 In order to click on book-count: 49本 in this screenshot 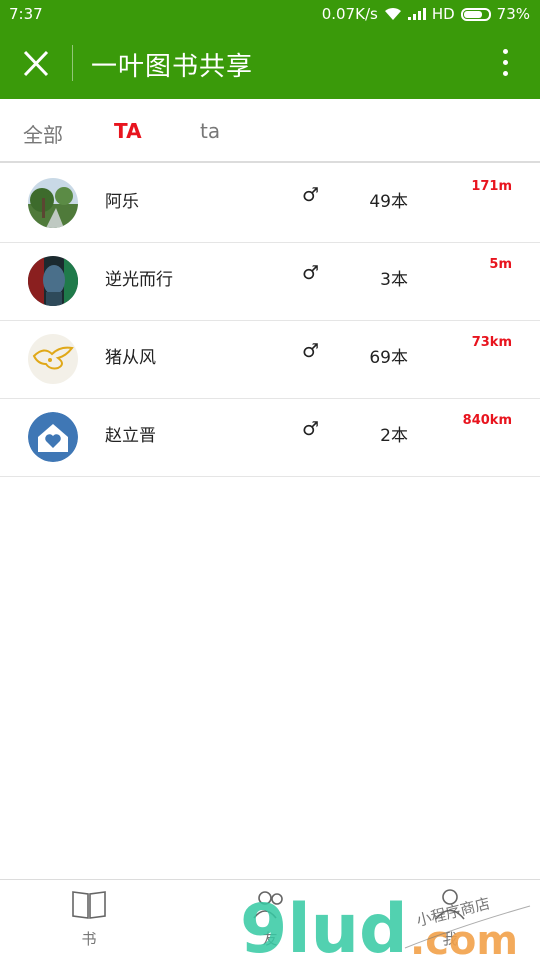, I will do `click(388, 202)`.